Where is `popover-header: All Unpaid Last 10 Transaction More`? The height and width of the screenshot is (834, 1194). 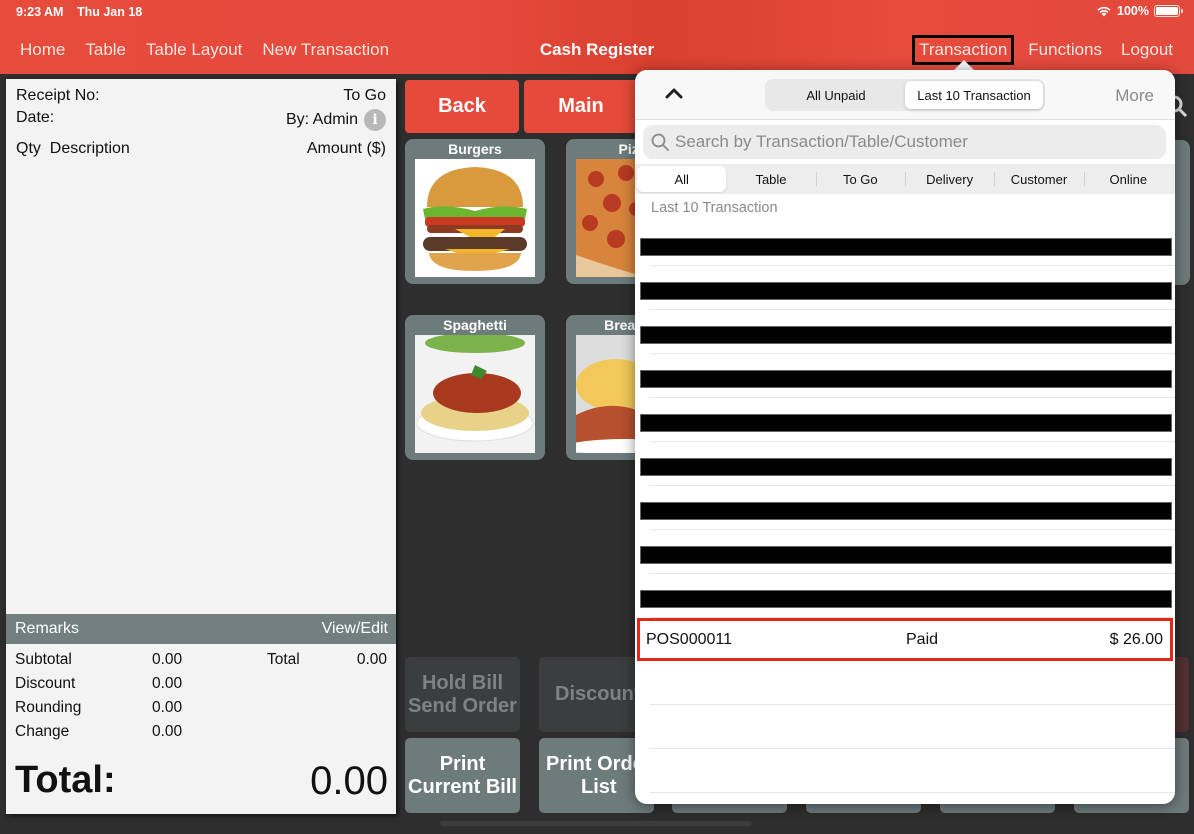 popover-header: All Unpaid Last 10 Transaction More is located at coordinates (905, 95).